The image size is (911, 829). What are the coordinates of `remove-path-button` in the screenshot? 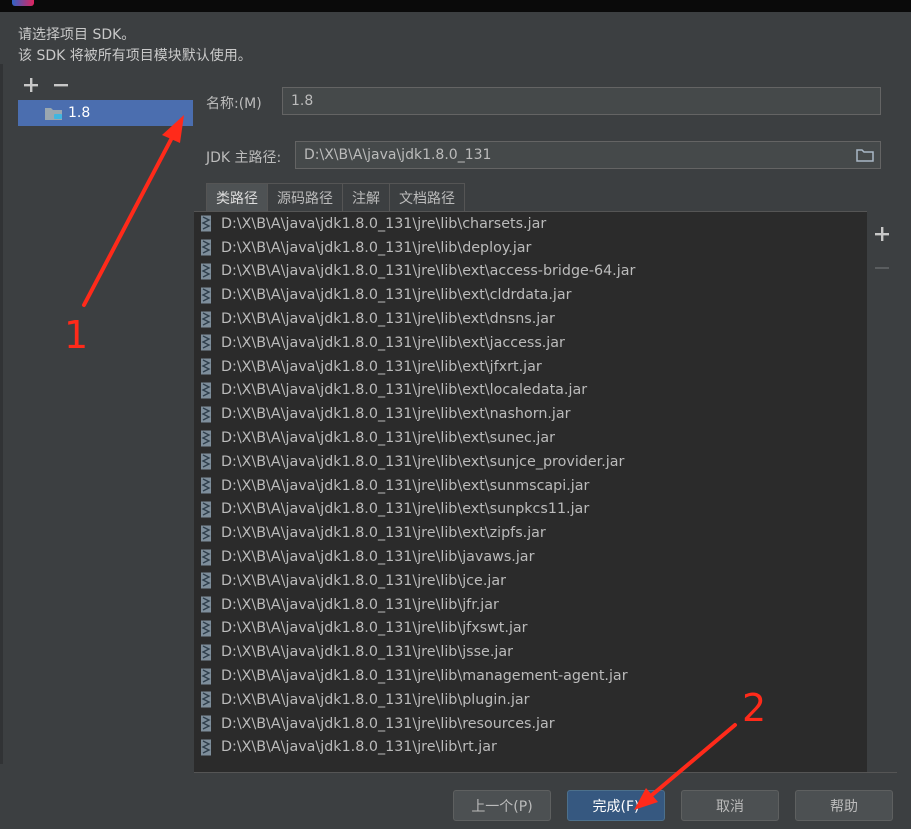 It's located at (882, 268).